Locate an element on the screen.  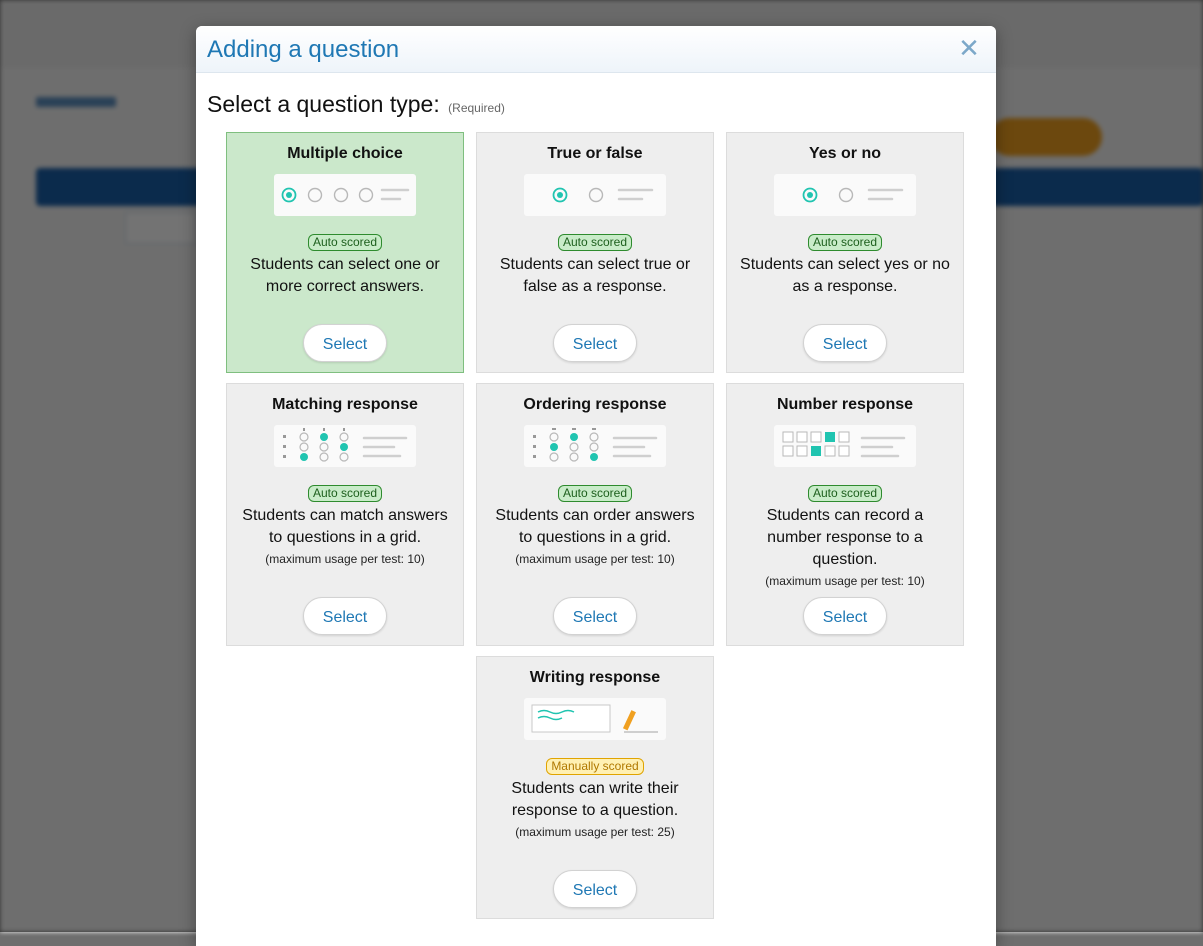
true-or-false-illustration-icon is located at coordinates (595, 195).